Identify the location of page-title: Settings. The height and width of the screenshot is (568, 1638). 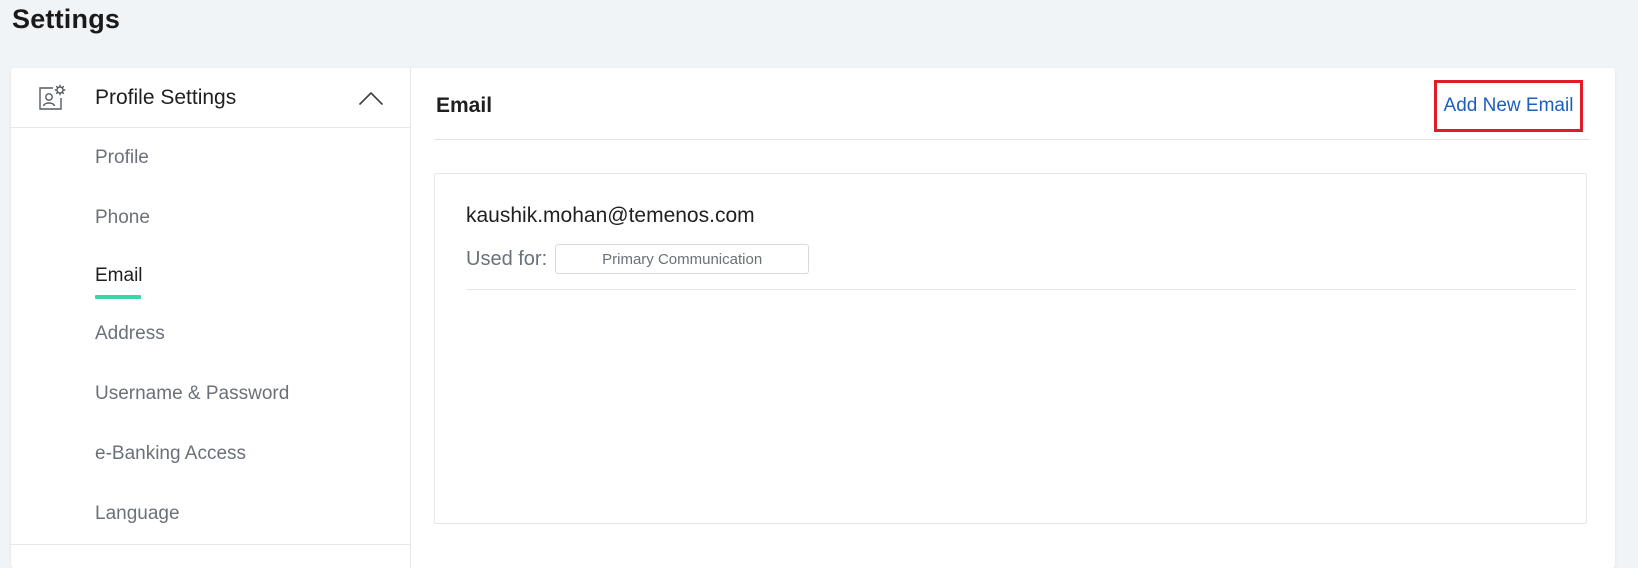
(66, 19).